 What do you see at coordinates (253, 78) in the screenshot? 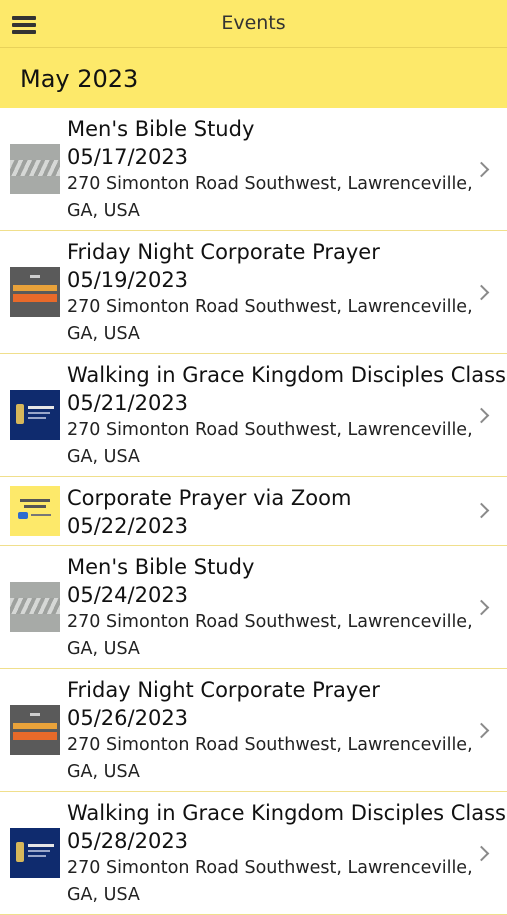
I see `month-section-header: May 2023` at bounding box center [253, 78].